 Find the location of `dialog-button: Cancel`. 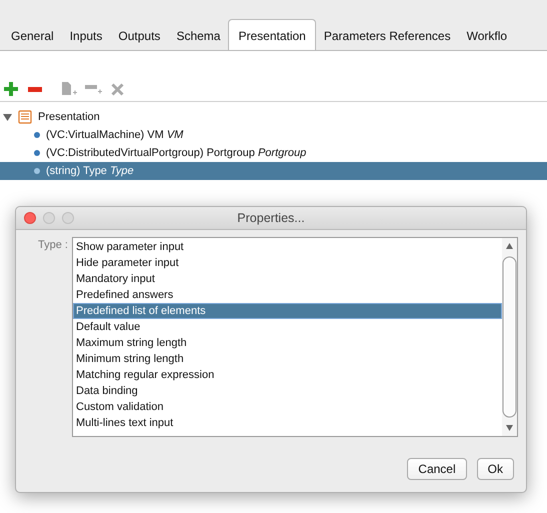

dialog-button: Cancel is located at coordinates (437, 469).